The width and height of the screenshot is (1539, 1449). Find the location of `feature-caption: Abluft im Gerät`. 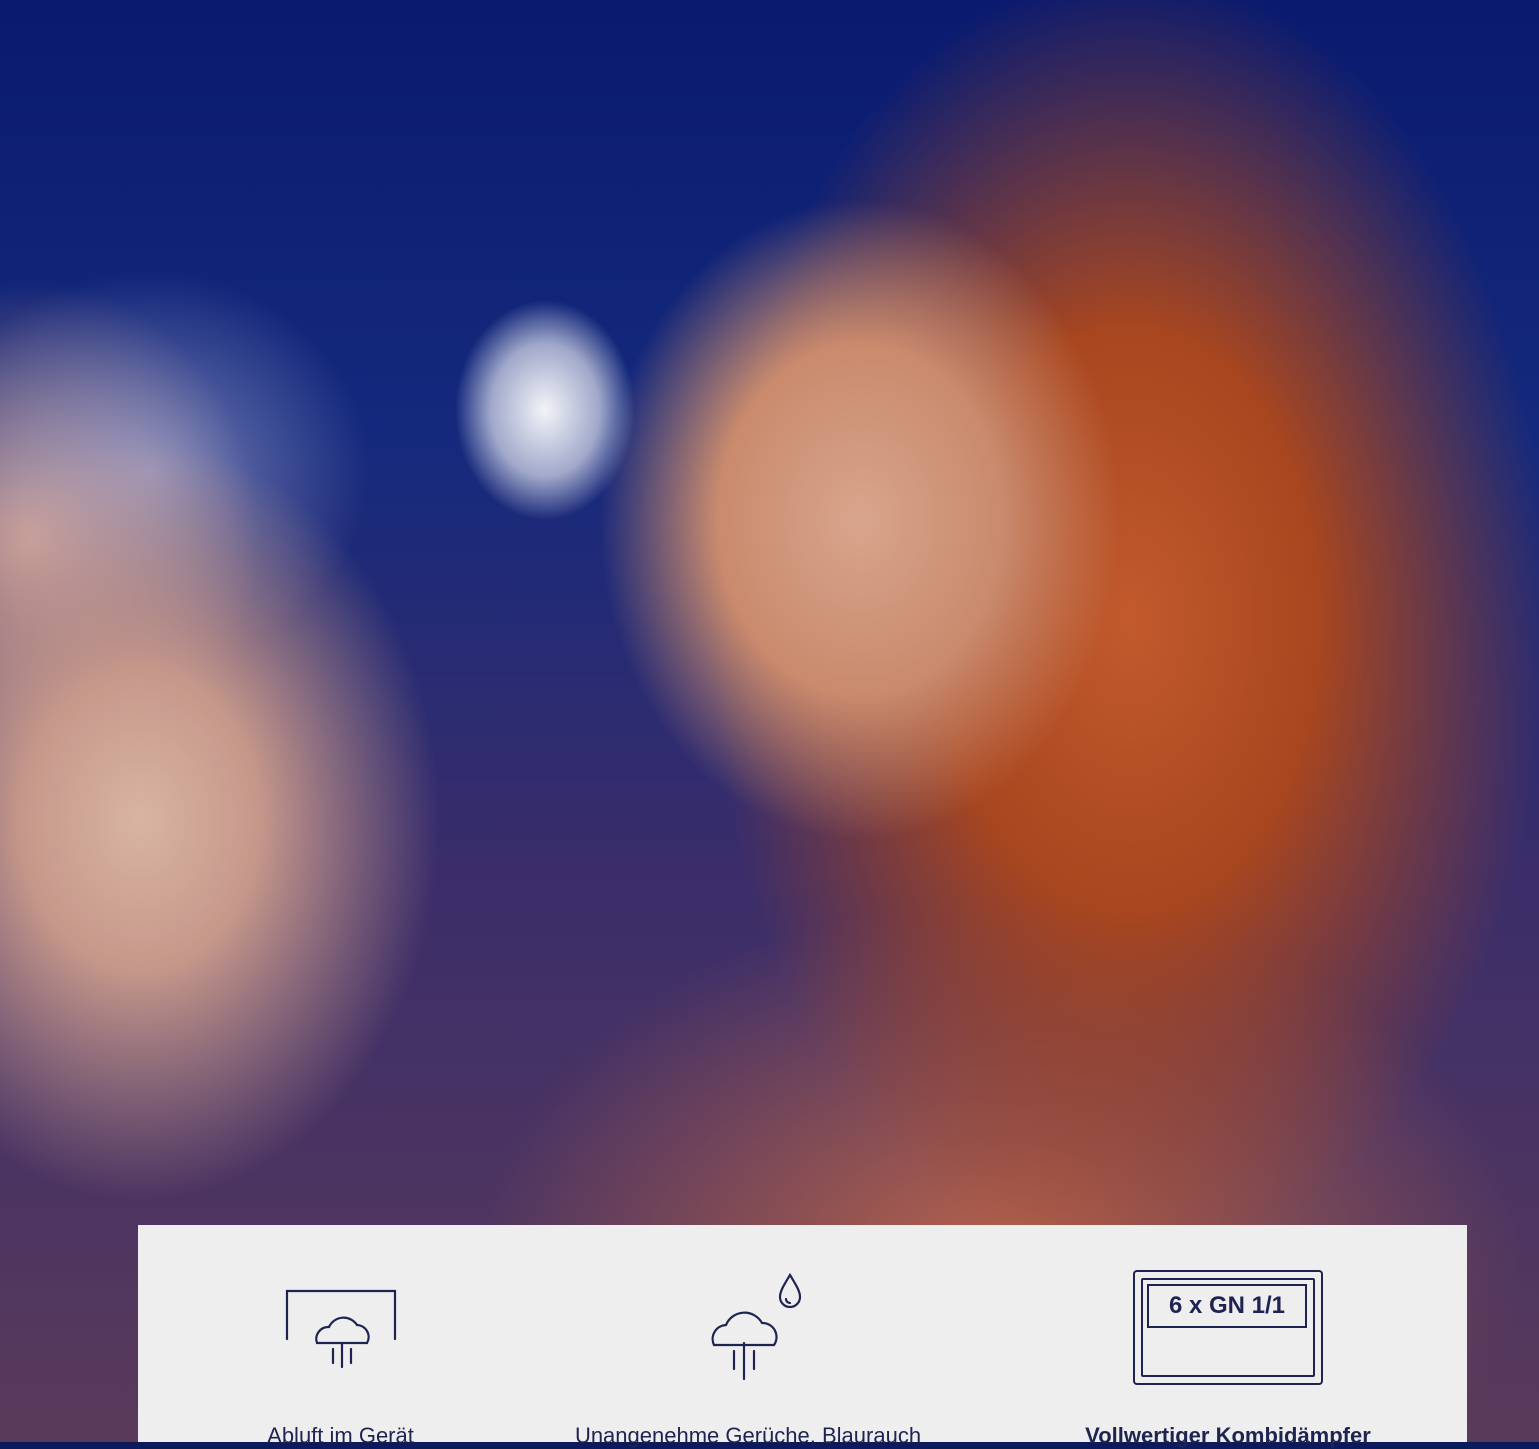

feature-caption: Abluft im Gerät is located at coordinates (340, 1435).